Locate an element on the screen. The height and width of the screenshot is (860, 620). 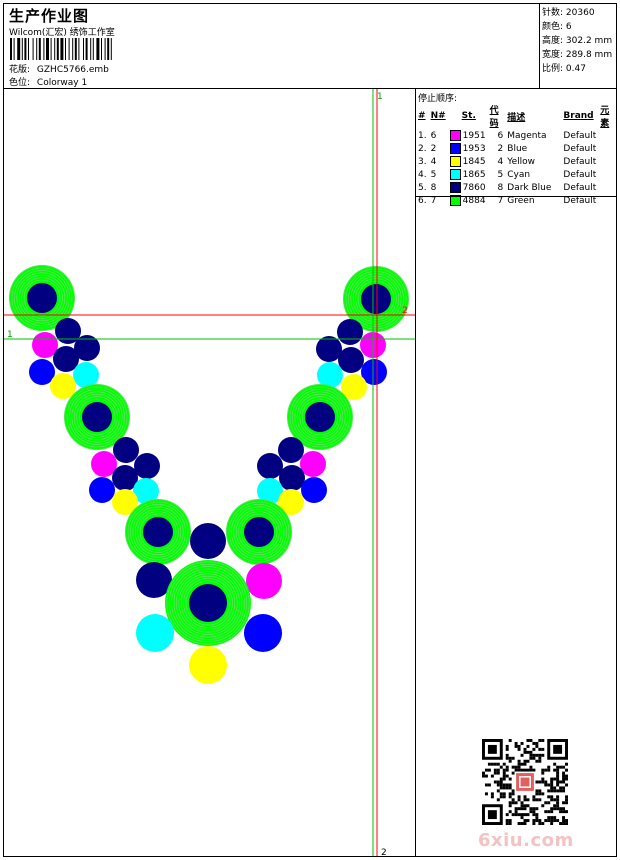
qr-code is located at coordinates (525, 782).